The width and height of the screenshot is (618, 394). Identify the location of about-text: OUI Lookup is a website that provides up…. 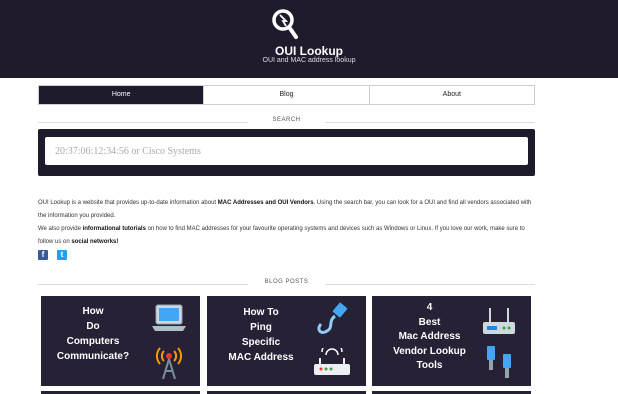
(288, 223).